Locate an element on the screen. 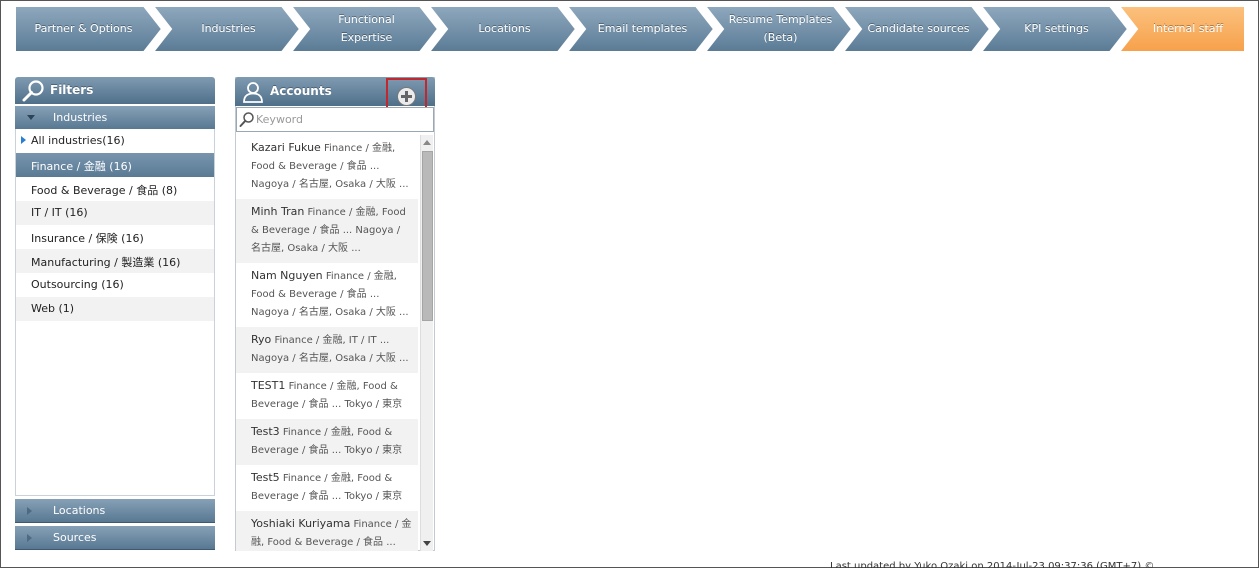  industry-filter-item: Outsourcing (16) is located at coordinates (115, 285).